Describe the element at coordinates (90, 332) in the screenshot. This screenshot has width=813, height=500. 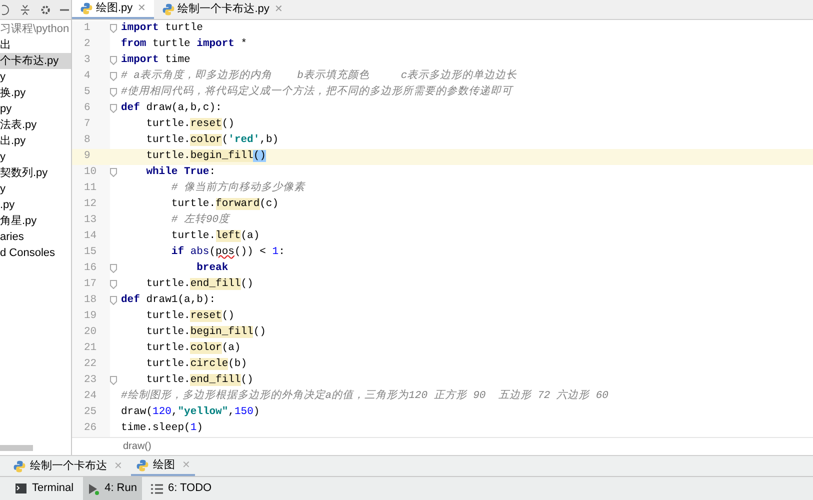
I see `line-number: 20` at that location.